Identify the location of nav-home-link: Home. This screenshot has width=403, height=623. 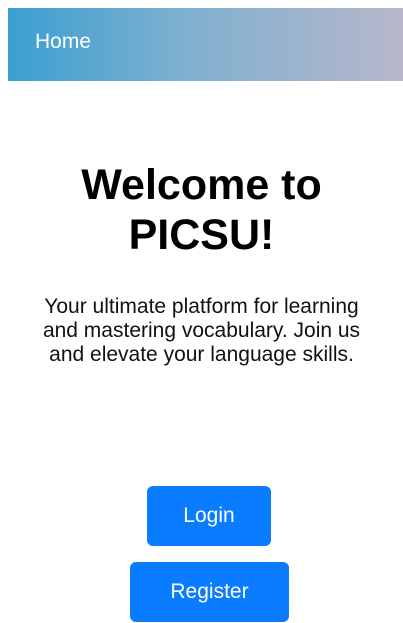
(63, 42).